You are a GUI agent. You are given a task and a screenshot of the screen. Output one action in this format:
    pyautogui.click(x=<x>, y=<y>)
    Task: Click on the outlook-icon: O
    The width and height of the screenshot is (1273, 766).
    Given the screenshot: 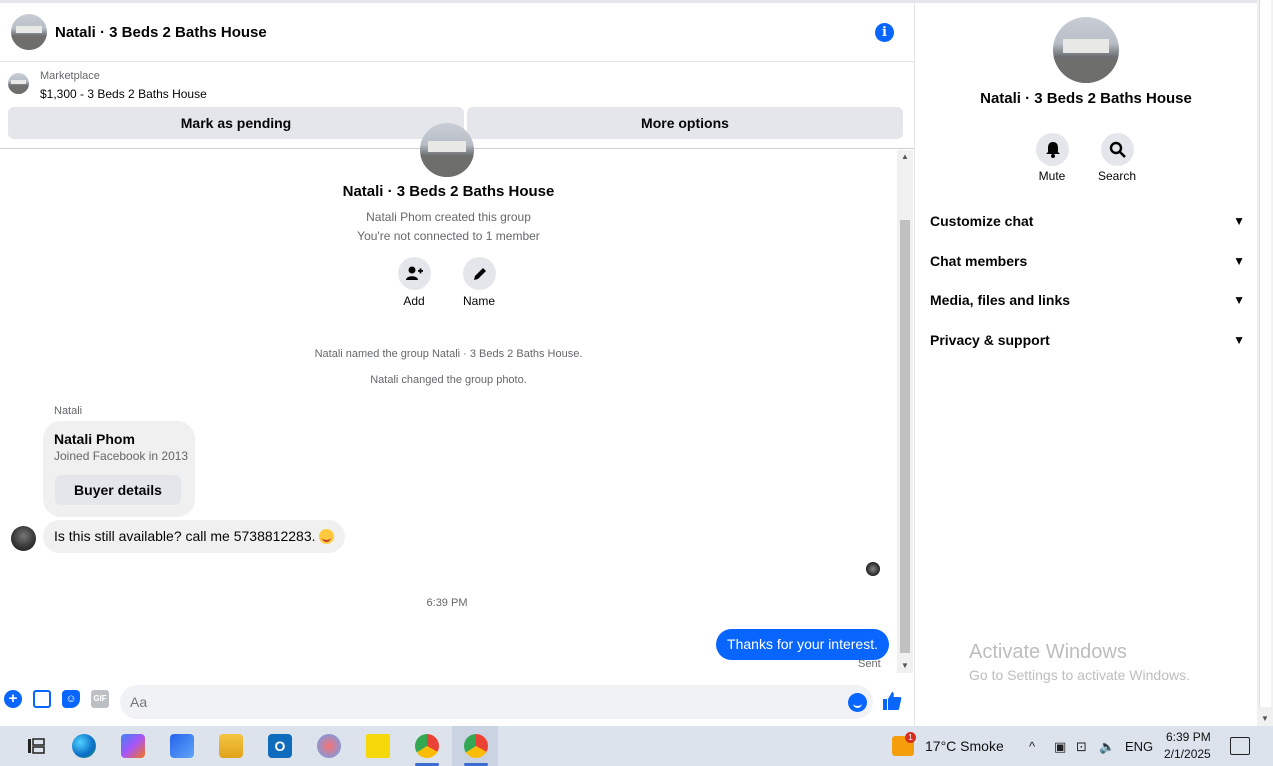 What is the action you would take?
    pyautogui.click(x=280, y=746)
    